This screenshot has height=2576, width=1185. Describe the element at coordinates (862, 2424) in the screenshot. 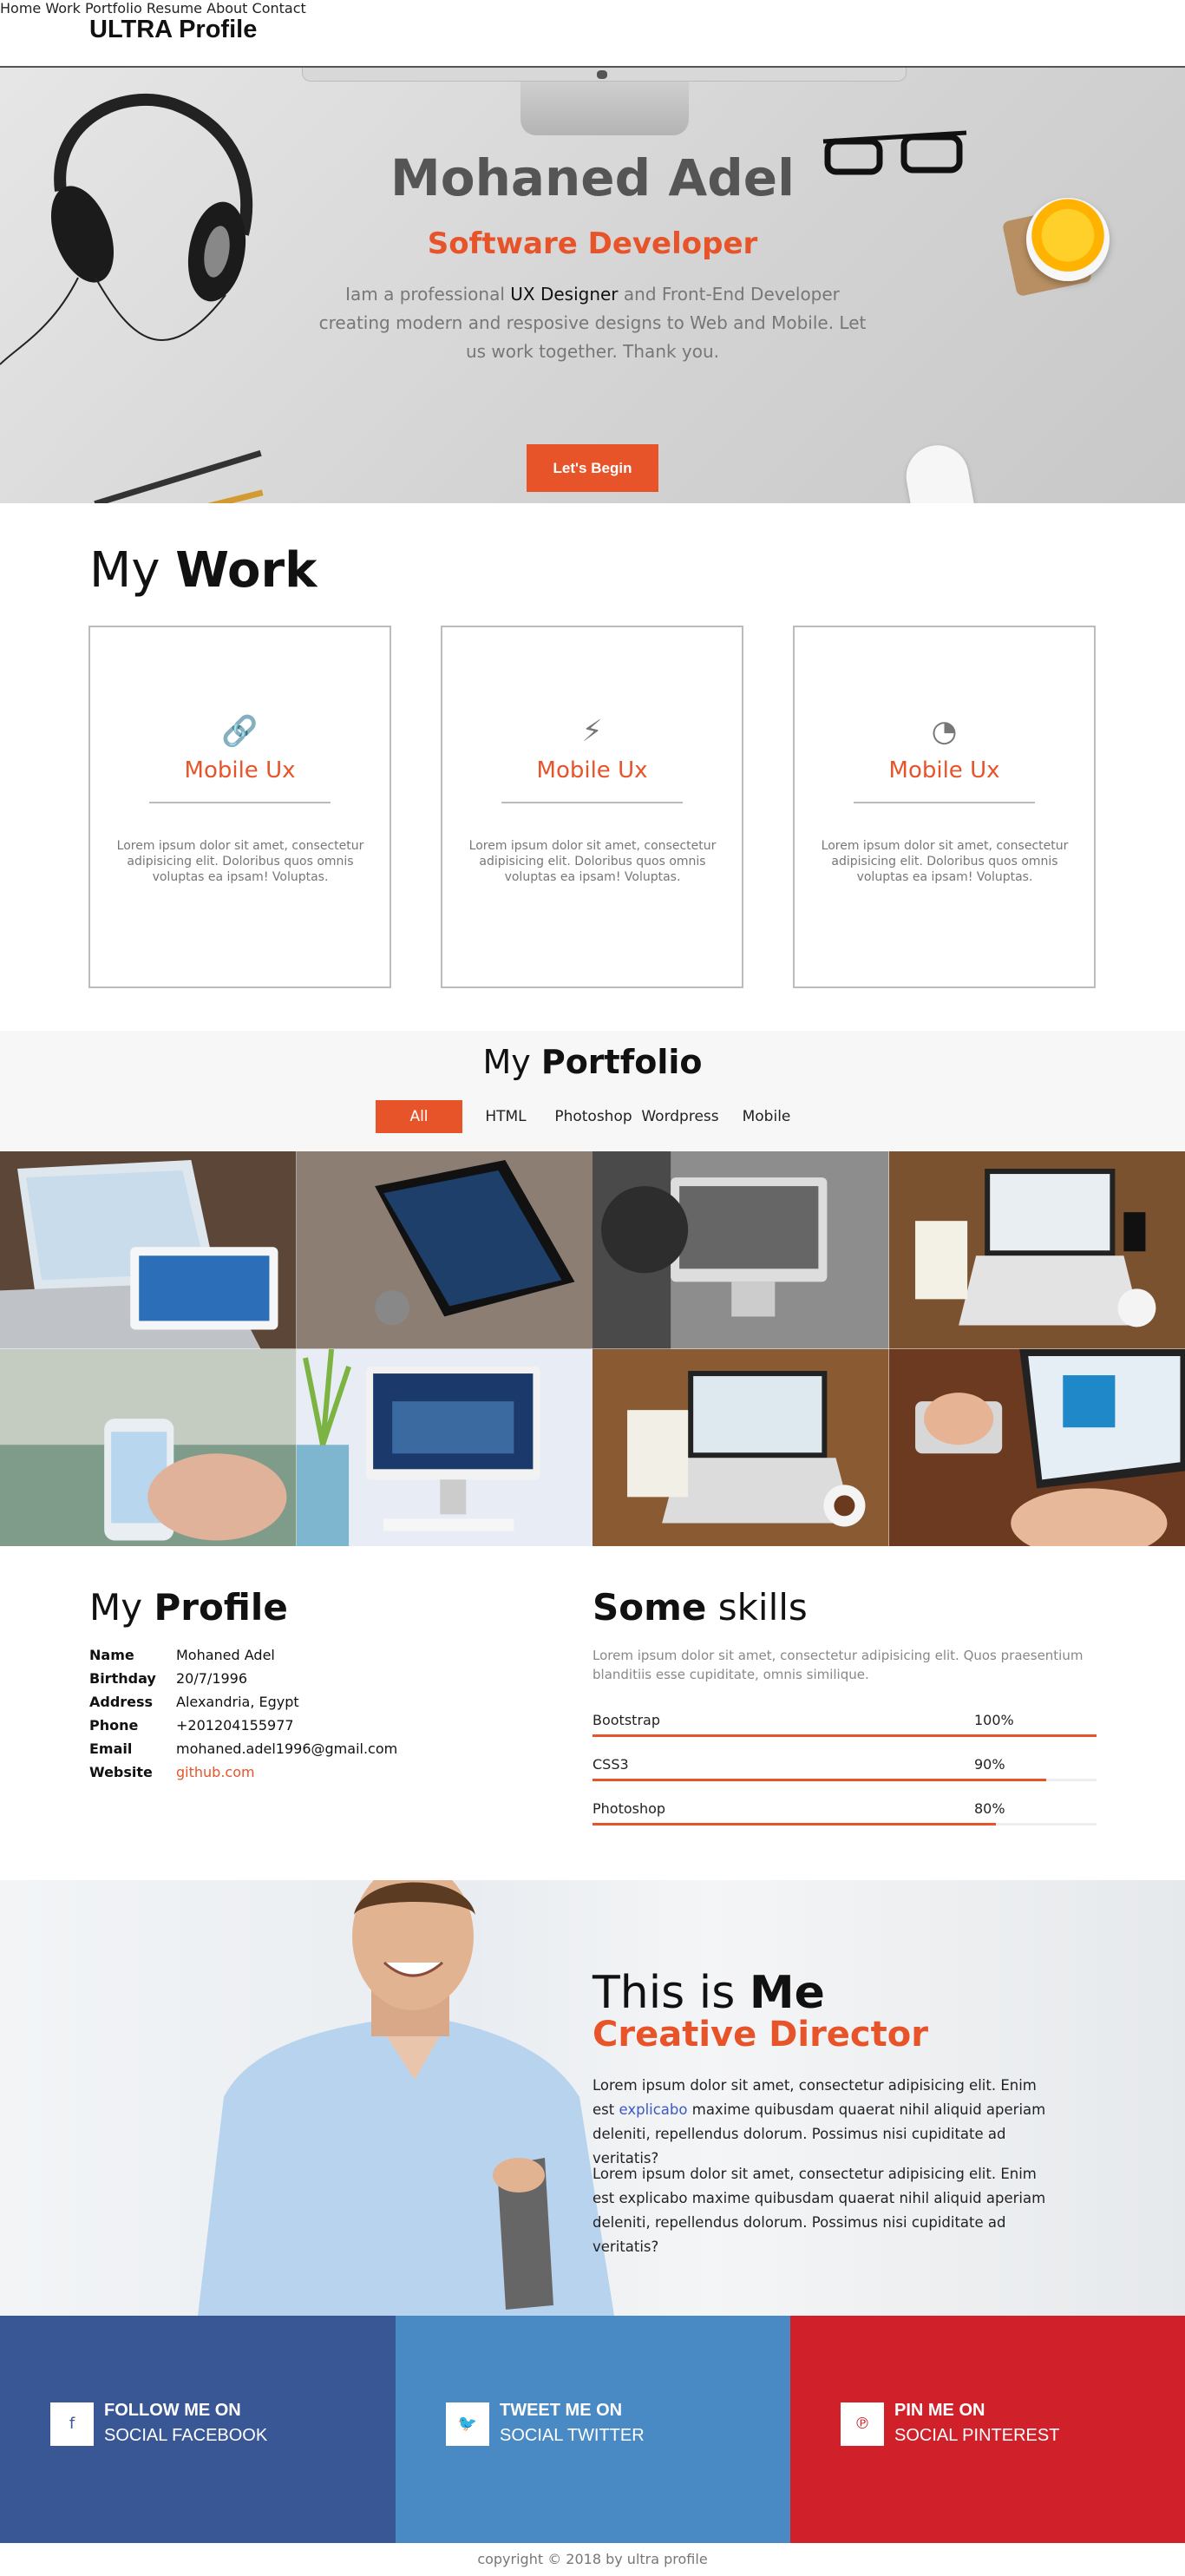

I see `pinterest-icon: ℗` at that location.